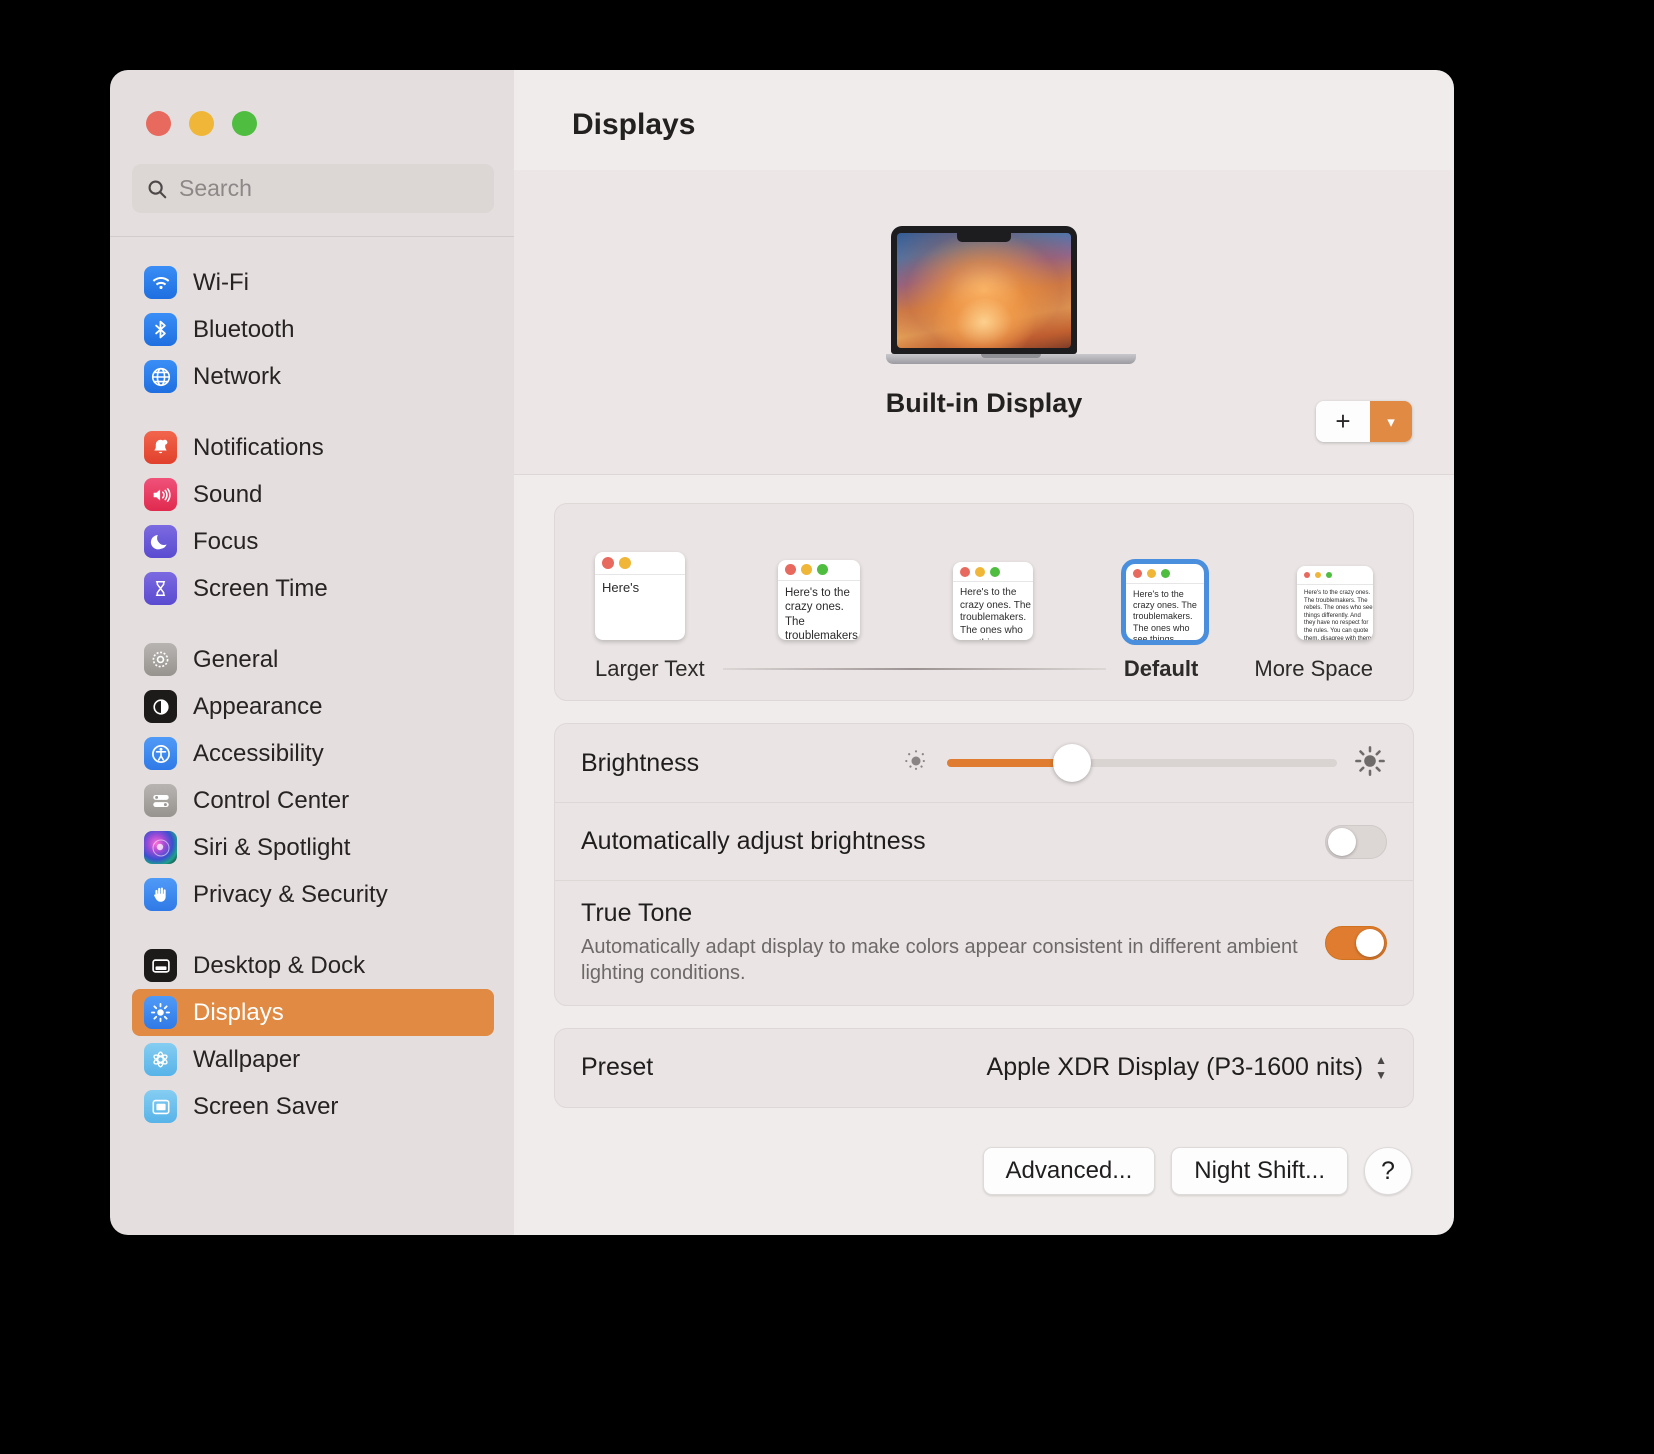  What do you see at coordinates (258, 447) in the screenshot?
I see `sidebar-item-label: Notifications` at bounding box center [258, 447].